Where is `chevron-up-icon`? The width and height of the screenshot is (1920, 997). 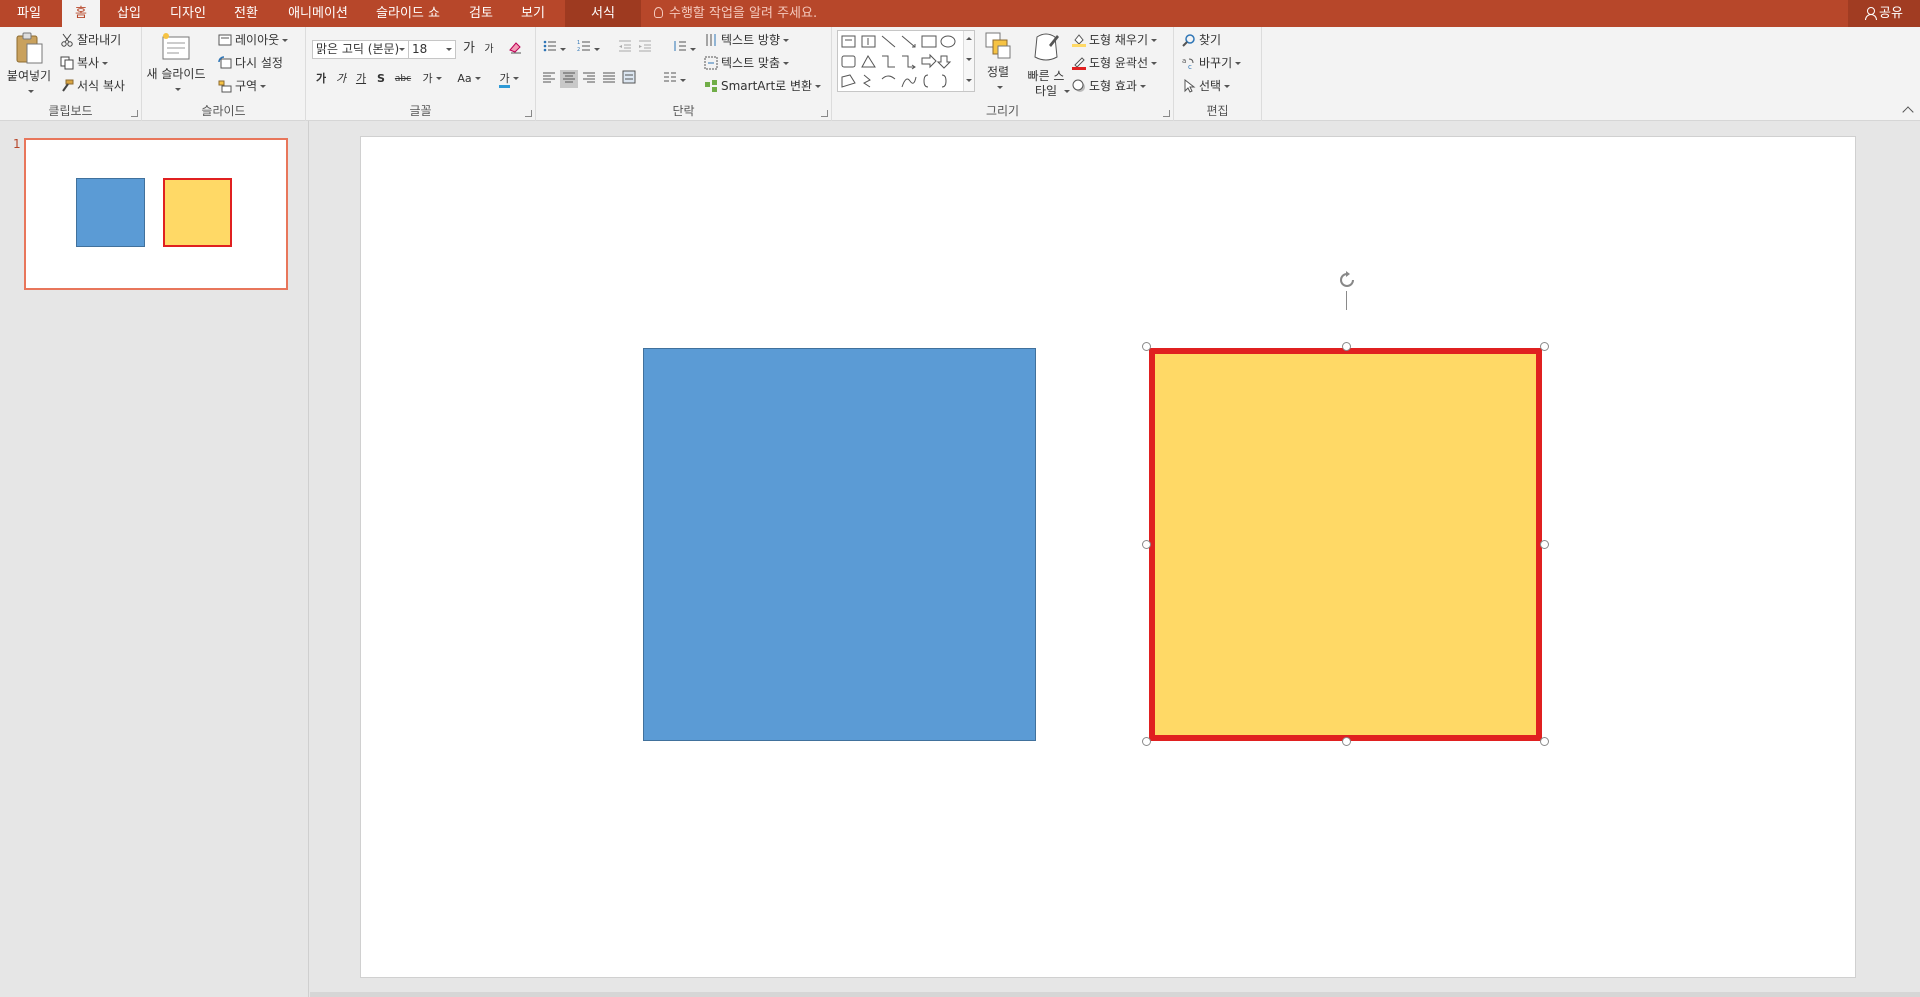 chevron-up-icon is located at coordinates (969, 38).